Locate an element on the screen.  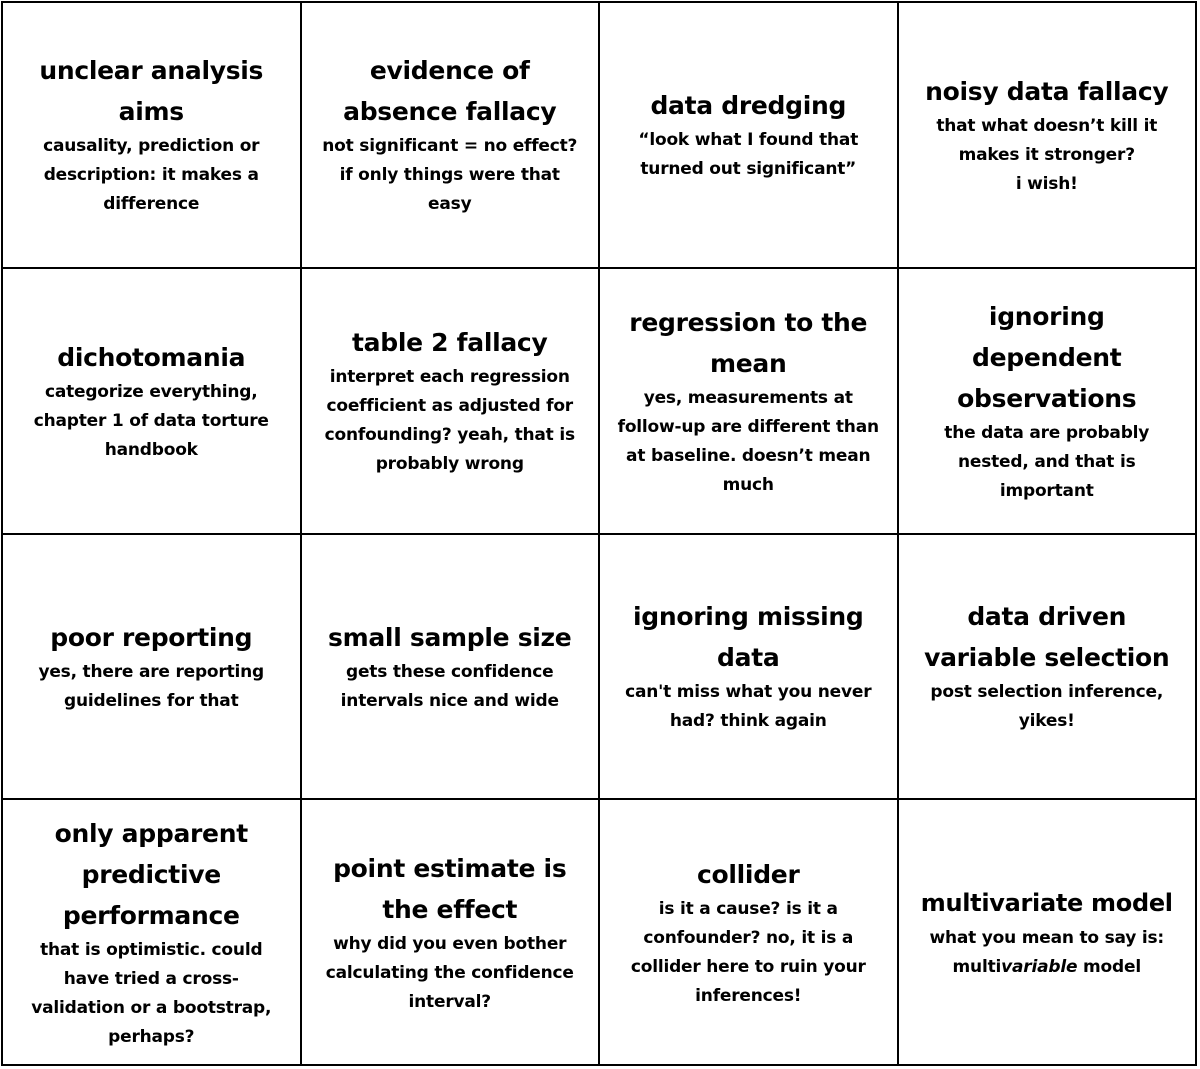
cell-title: multivariate model is located at coordinates (1046, 902).